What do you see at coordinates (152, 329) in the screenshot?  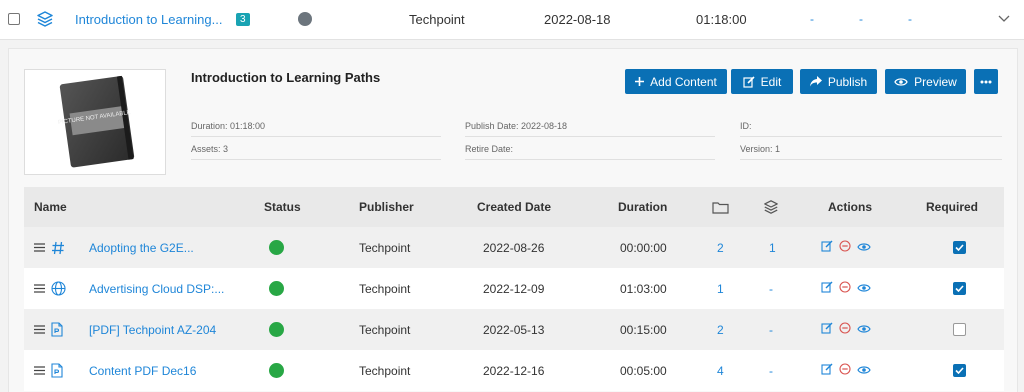 I see `content-name-link: [PDF] Techpoint AZ-204` at bounding box center [152, 329].